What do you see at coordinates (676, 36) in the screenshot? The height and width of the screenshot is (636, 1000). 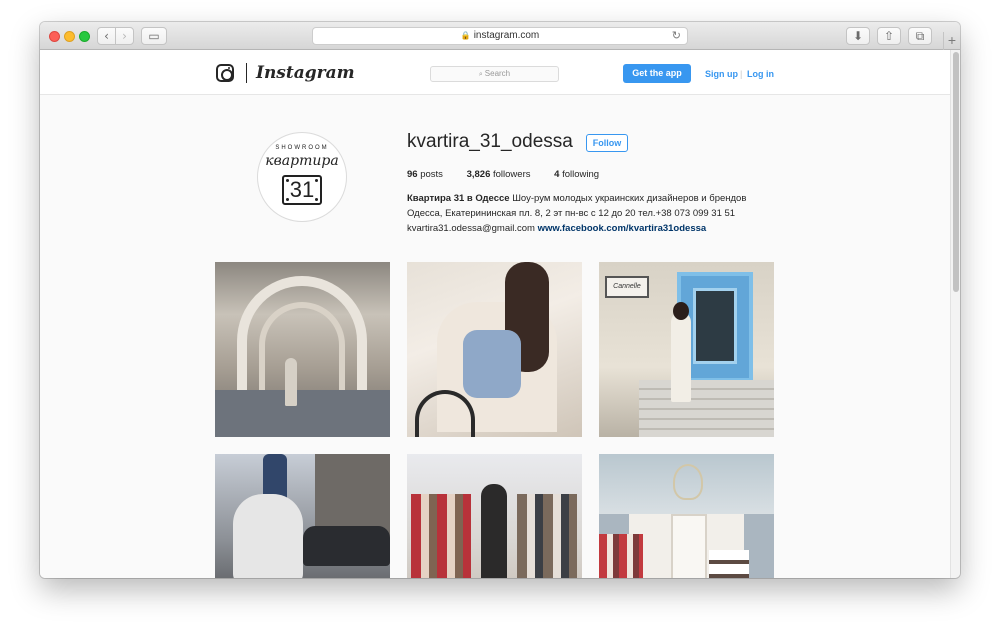 I see `reload-icon: ↻` at bounding box center [676, 36].